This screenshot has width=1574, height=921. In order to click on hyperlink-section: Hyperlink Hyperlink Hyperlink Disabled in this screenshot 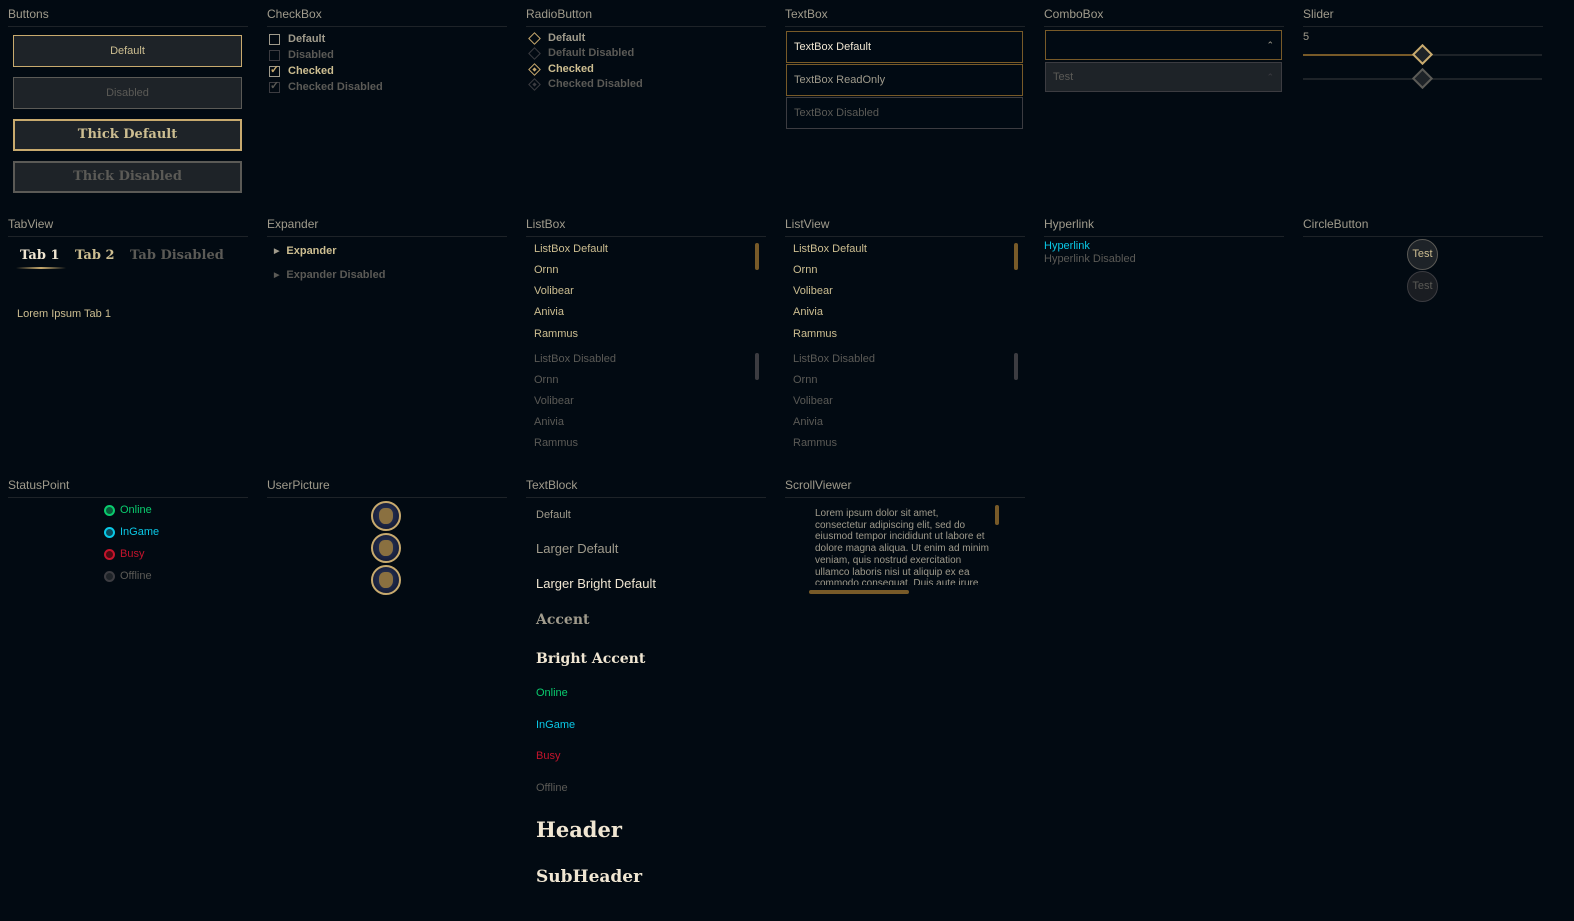, I will do `click(1164, 247)`.